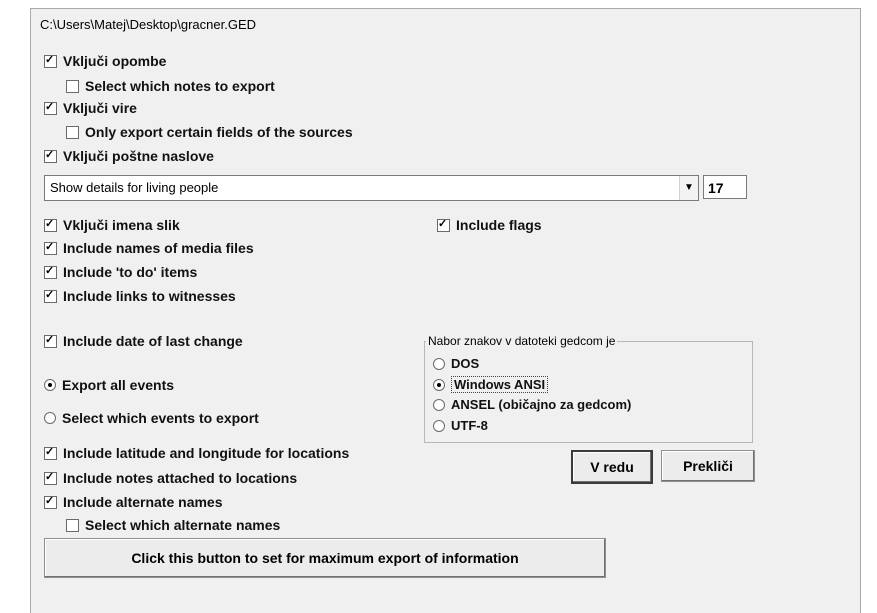 This screenshot has height=613, width=877. I want to click on chevron-down-icon: ▼, so click(688, 188).